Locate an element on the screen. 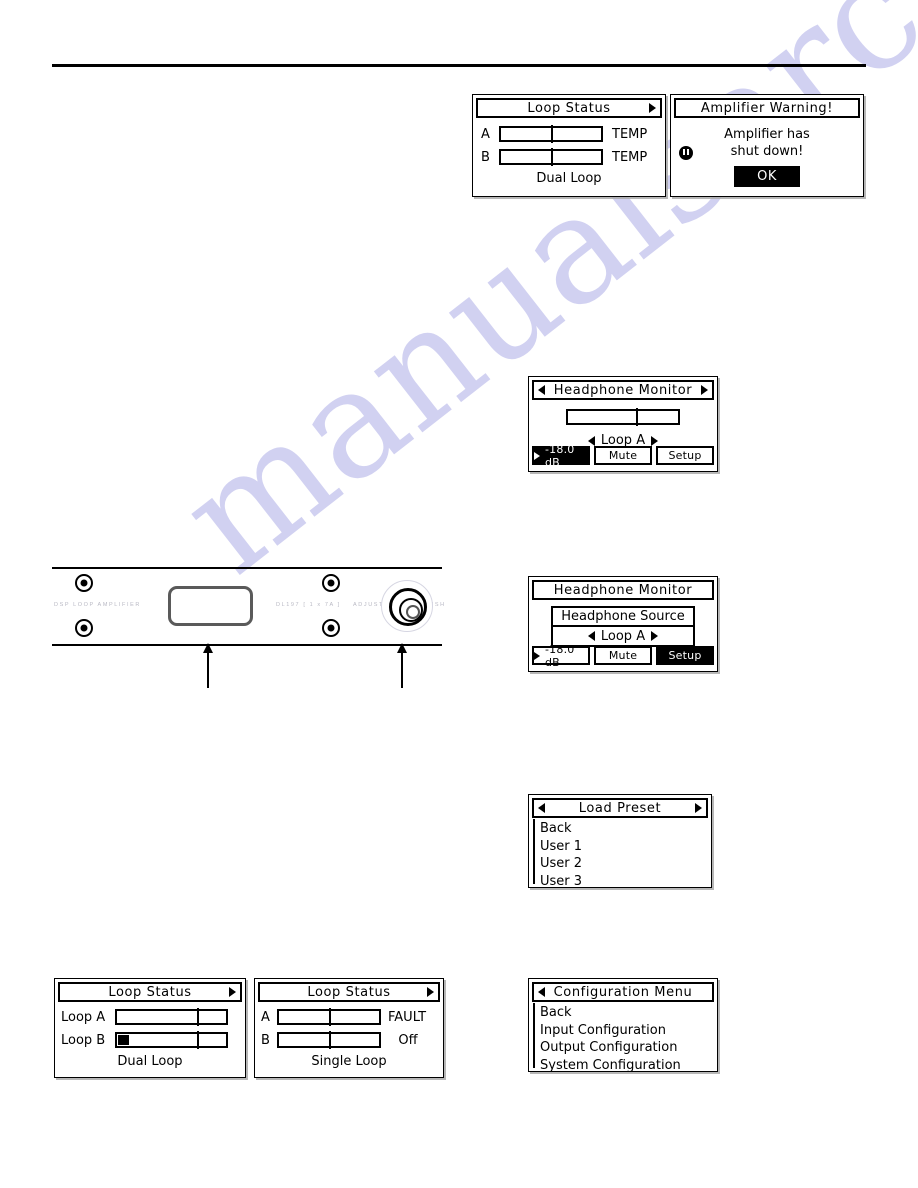  panel-button-row: -18.0 dB Mute Setup is located at coordinates (623, 456).